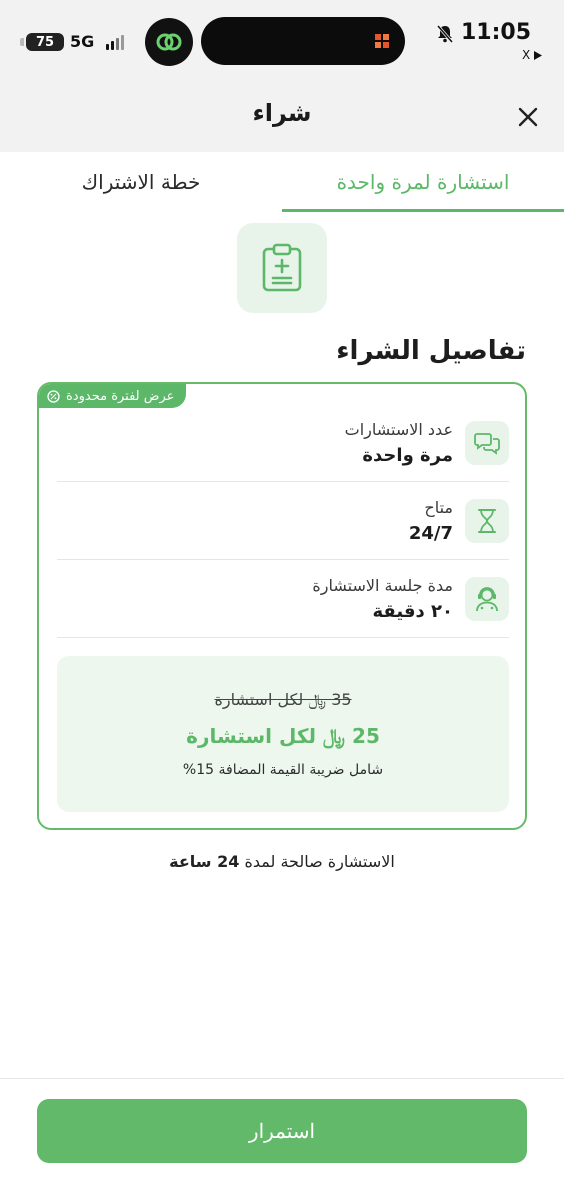 This screenshot has height=1200, width=564. Describe the element at coordinates (42, 42) in the screenshot. I see `battery-indicator: 75` at that location.